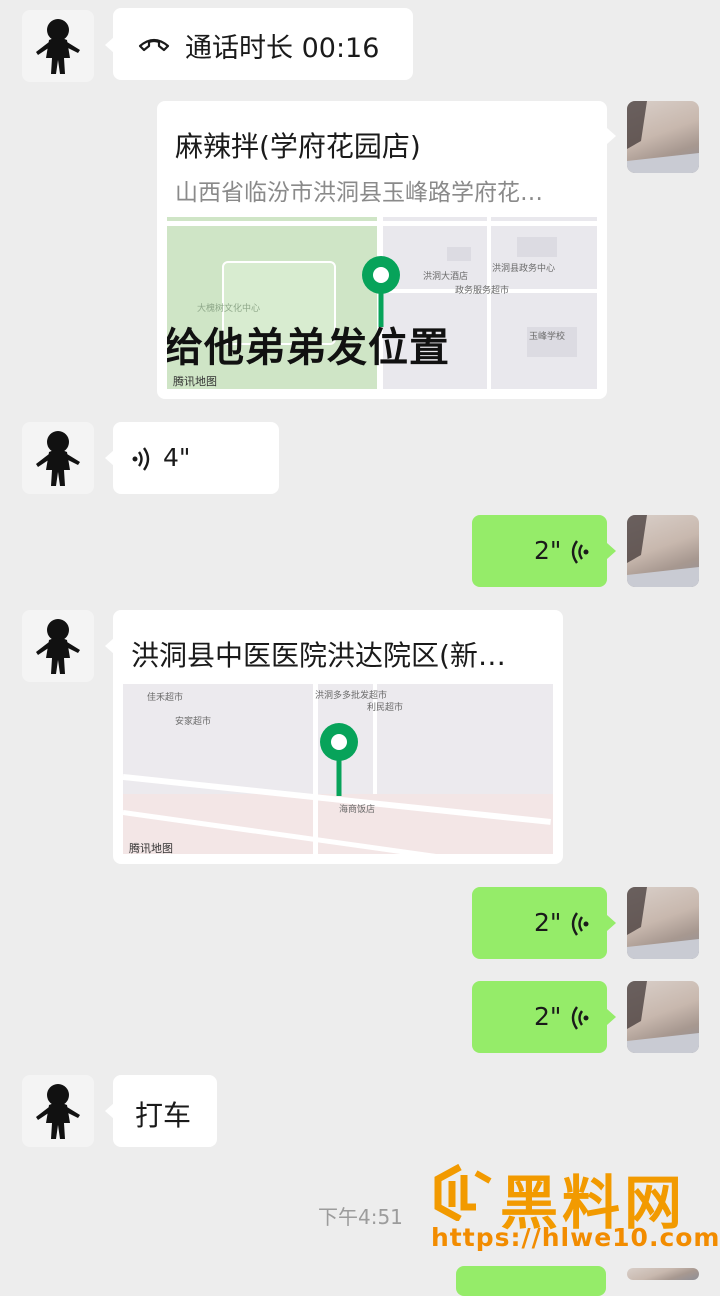 This screenshot has height=1296, width=720. What do you see at coordinates (154, 45) in the screenshot?
I see `phone-hangup-icon` at bounding box center [154, 45].